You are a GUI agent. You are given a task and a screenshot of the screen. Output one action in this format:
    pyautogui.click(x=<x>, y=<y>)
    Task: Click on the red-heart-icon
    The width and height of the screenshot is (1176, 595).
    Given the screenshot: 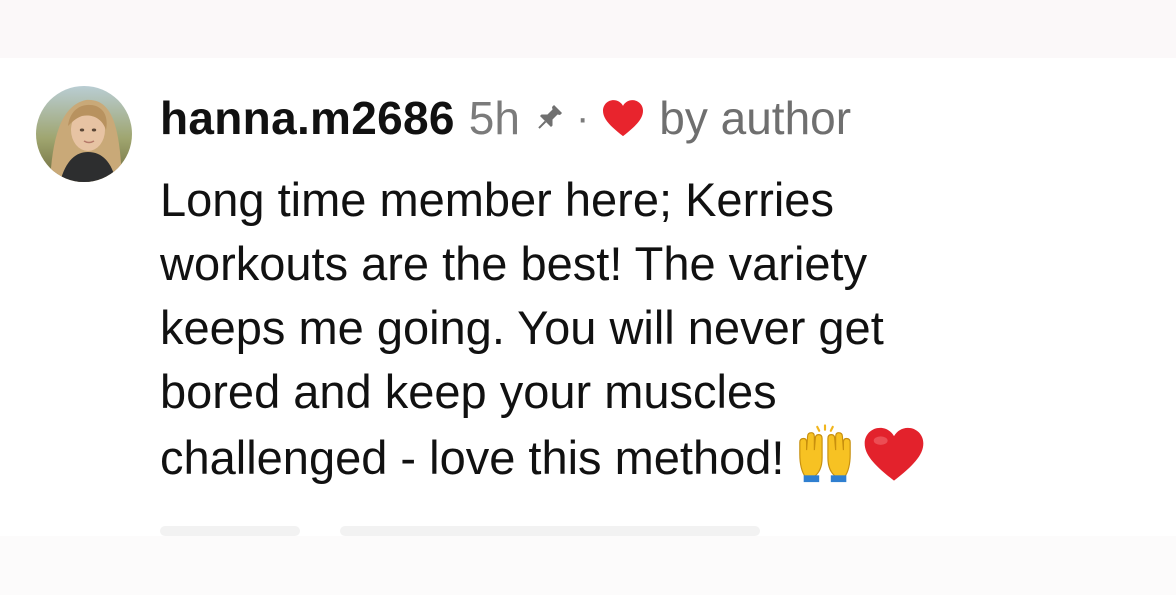 What is the action you would take?
    pyautogui.click(x=894, y=454)
    